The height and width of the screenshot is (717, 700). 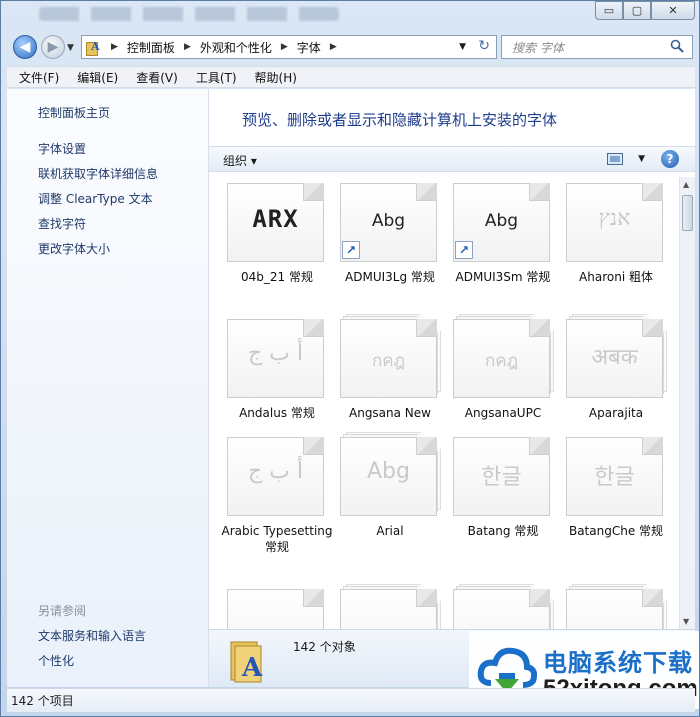 What do you see at coordinates (25, 47) in the screenshot?
I see `back-button: ◀` at bounding box center [25, 47].